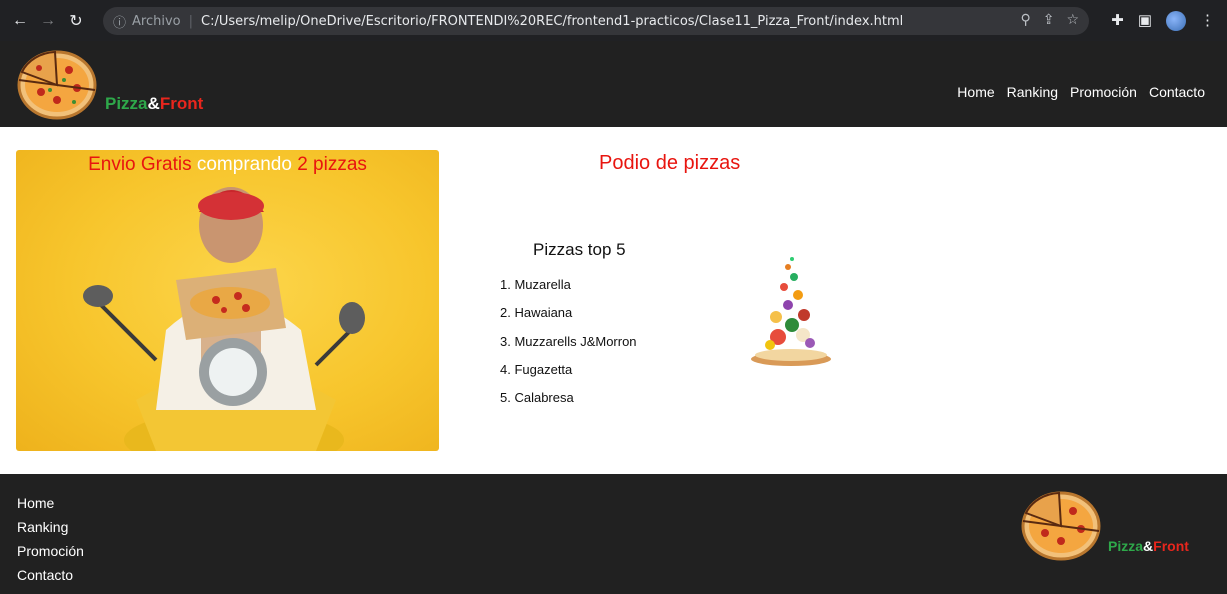 This screenshot has width=1227, height=594. What do you see at coordinates (568, 341) in the screenshot?
I see `list-item: 3. Muzzarells J&Morron` at bounding box center [568, 341].